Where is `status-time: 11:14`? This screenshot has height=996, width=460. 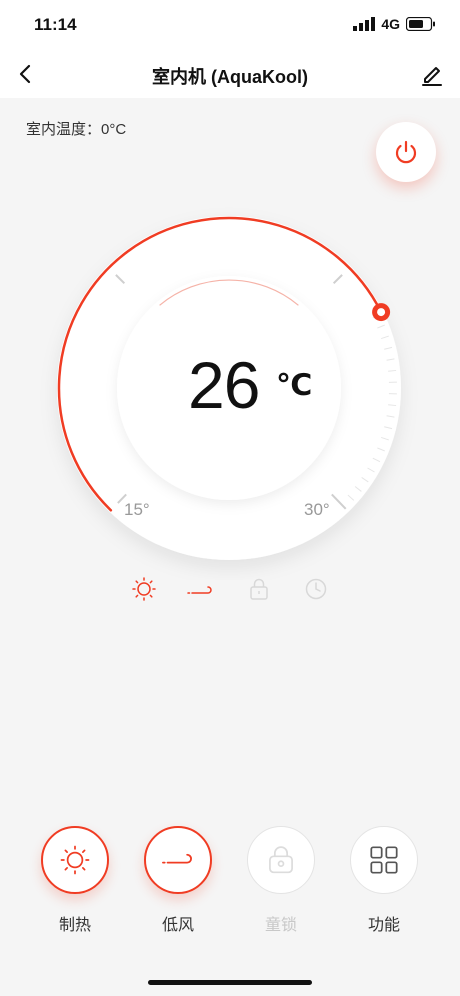
status-time: 11:14 is located at coordinates (55, 24).